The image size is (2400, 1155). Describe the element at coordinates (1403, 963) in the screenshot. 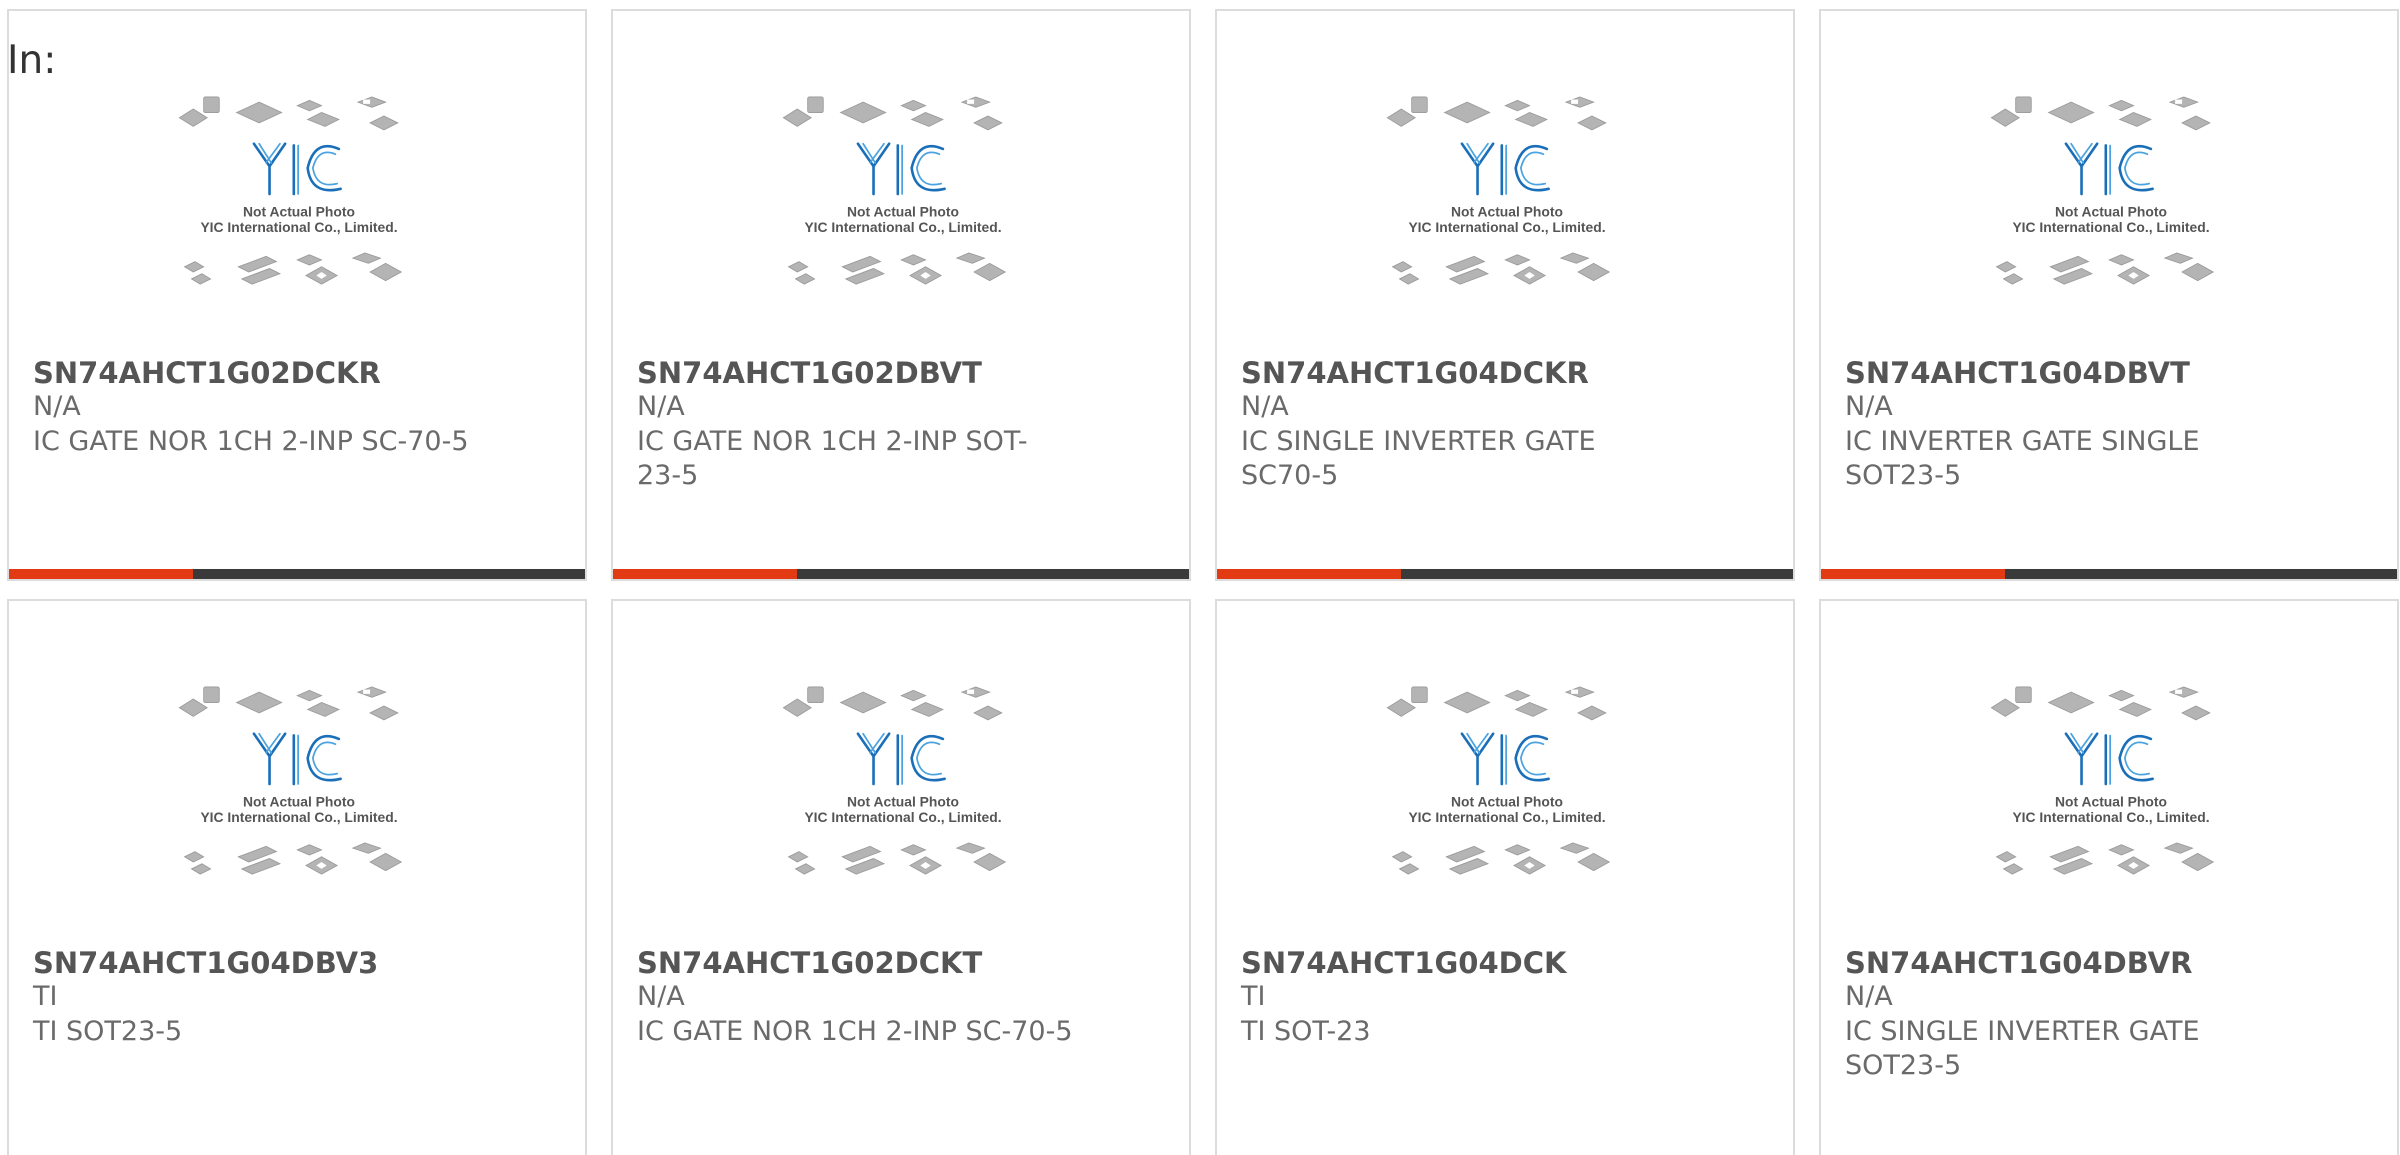

I see `part-number: SN74AHCT1G04DCK` at that location.